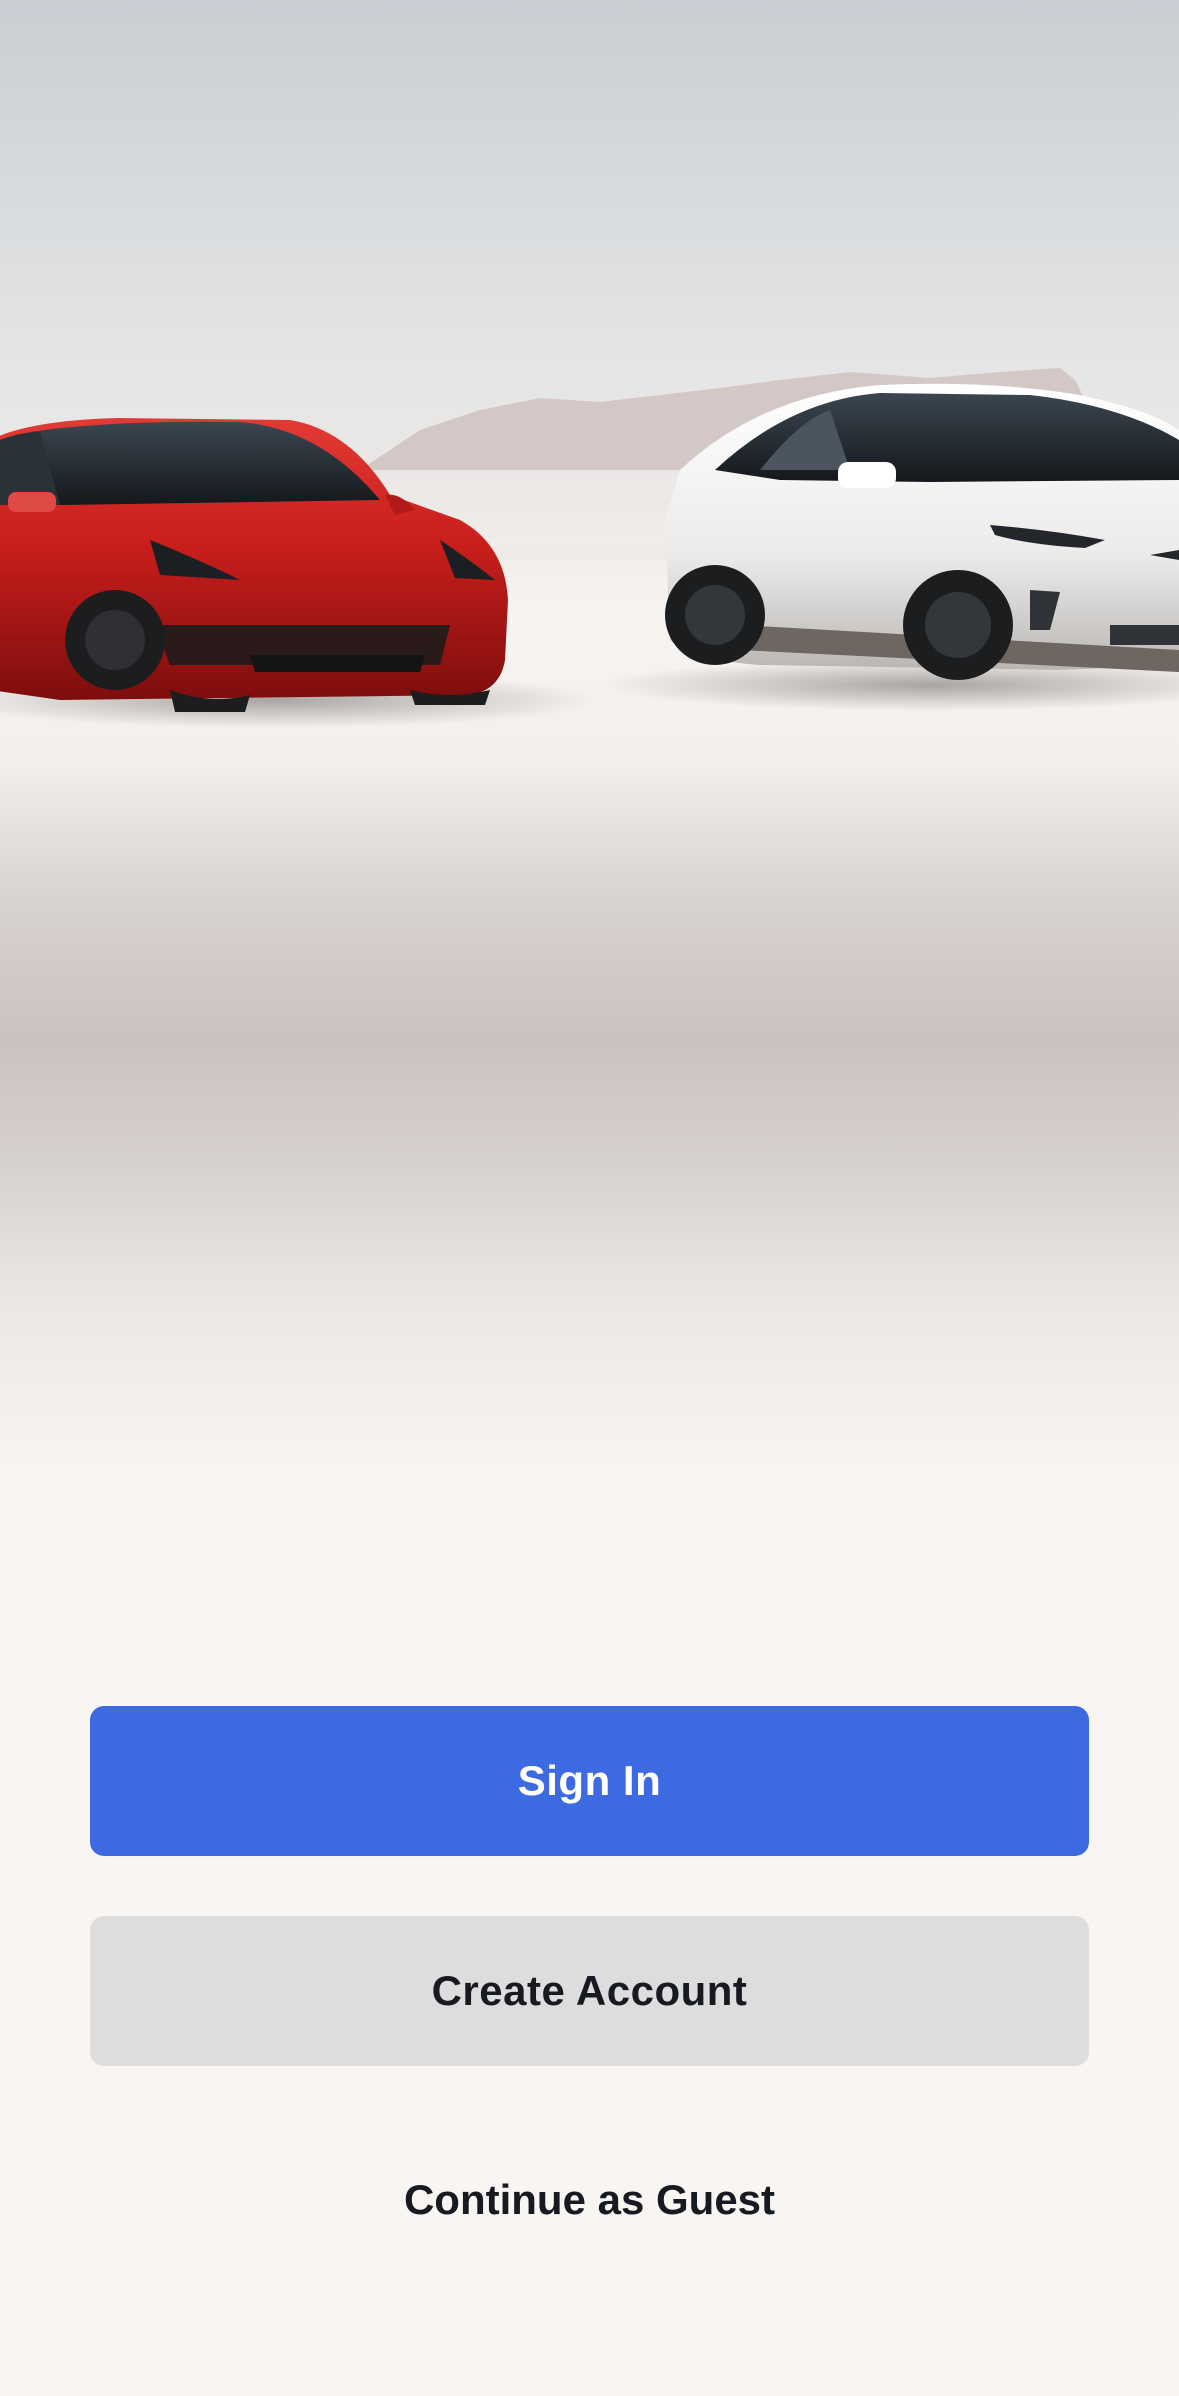 The image size is (1179, 2396). Describe the element at coordinates (589, 2200) in the screenshot. I see `continue-as-guest-link: Continue as Guest` at that location.